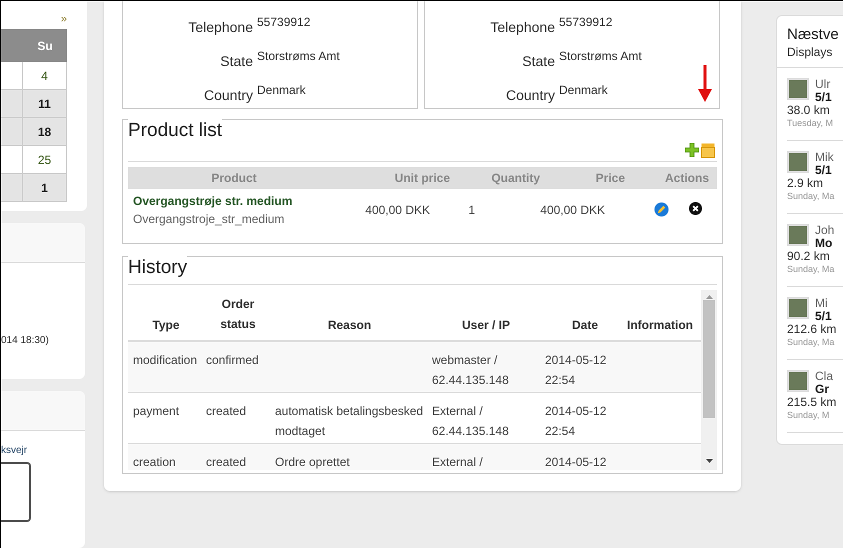 This screenshot has height=548, width=843. What do you see at coordinates (824, 230) in the screenshot?
I see `athlete-name: Joh` at bounding box center [824, 230].